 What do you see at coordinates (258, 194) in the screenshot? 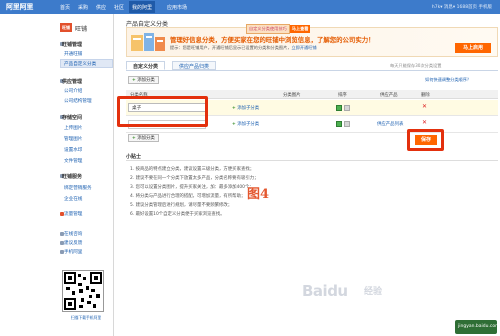
I see `figure-label: 图4` at bounding box center [258, 194].